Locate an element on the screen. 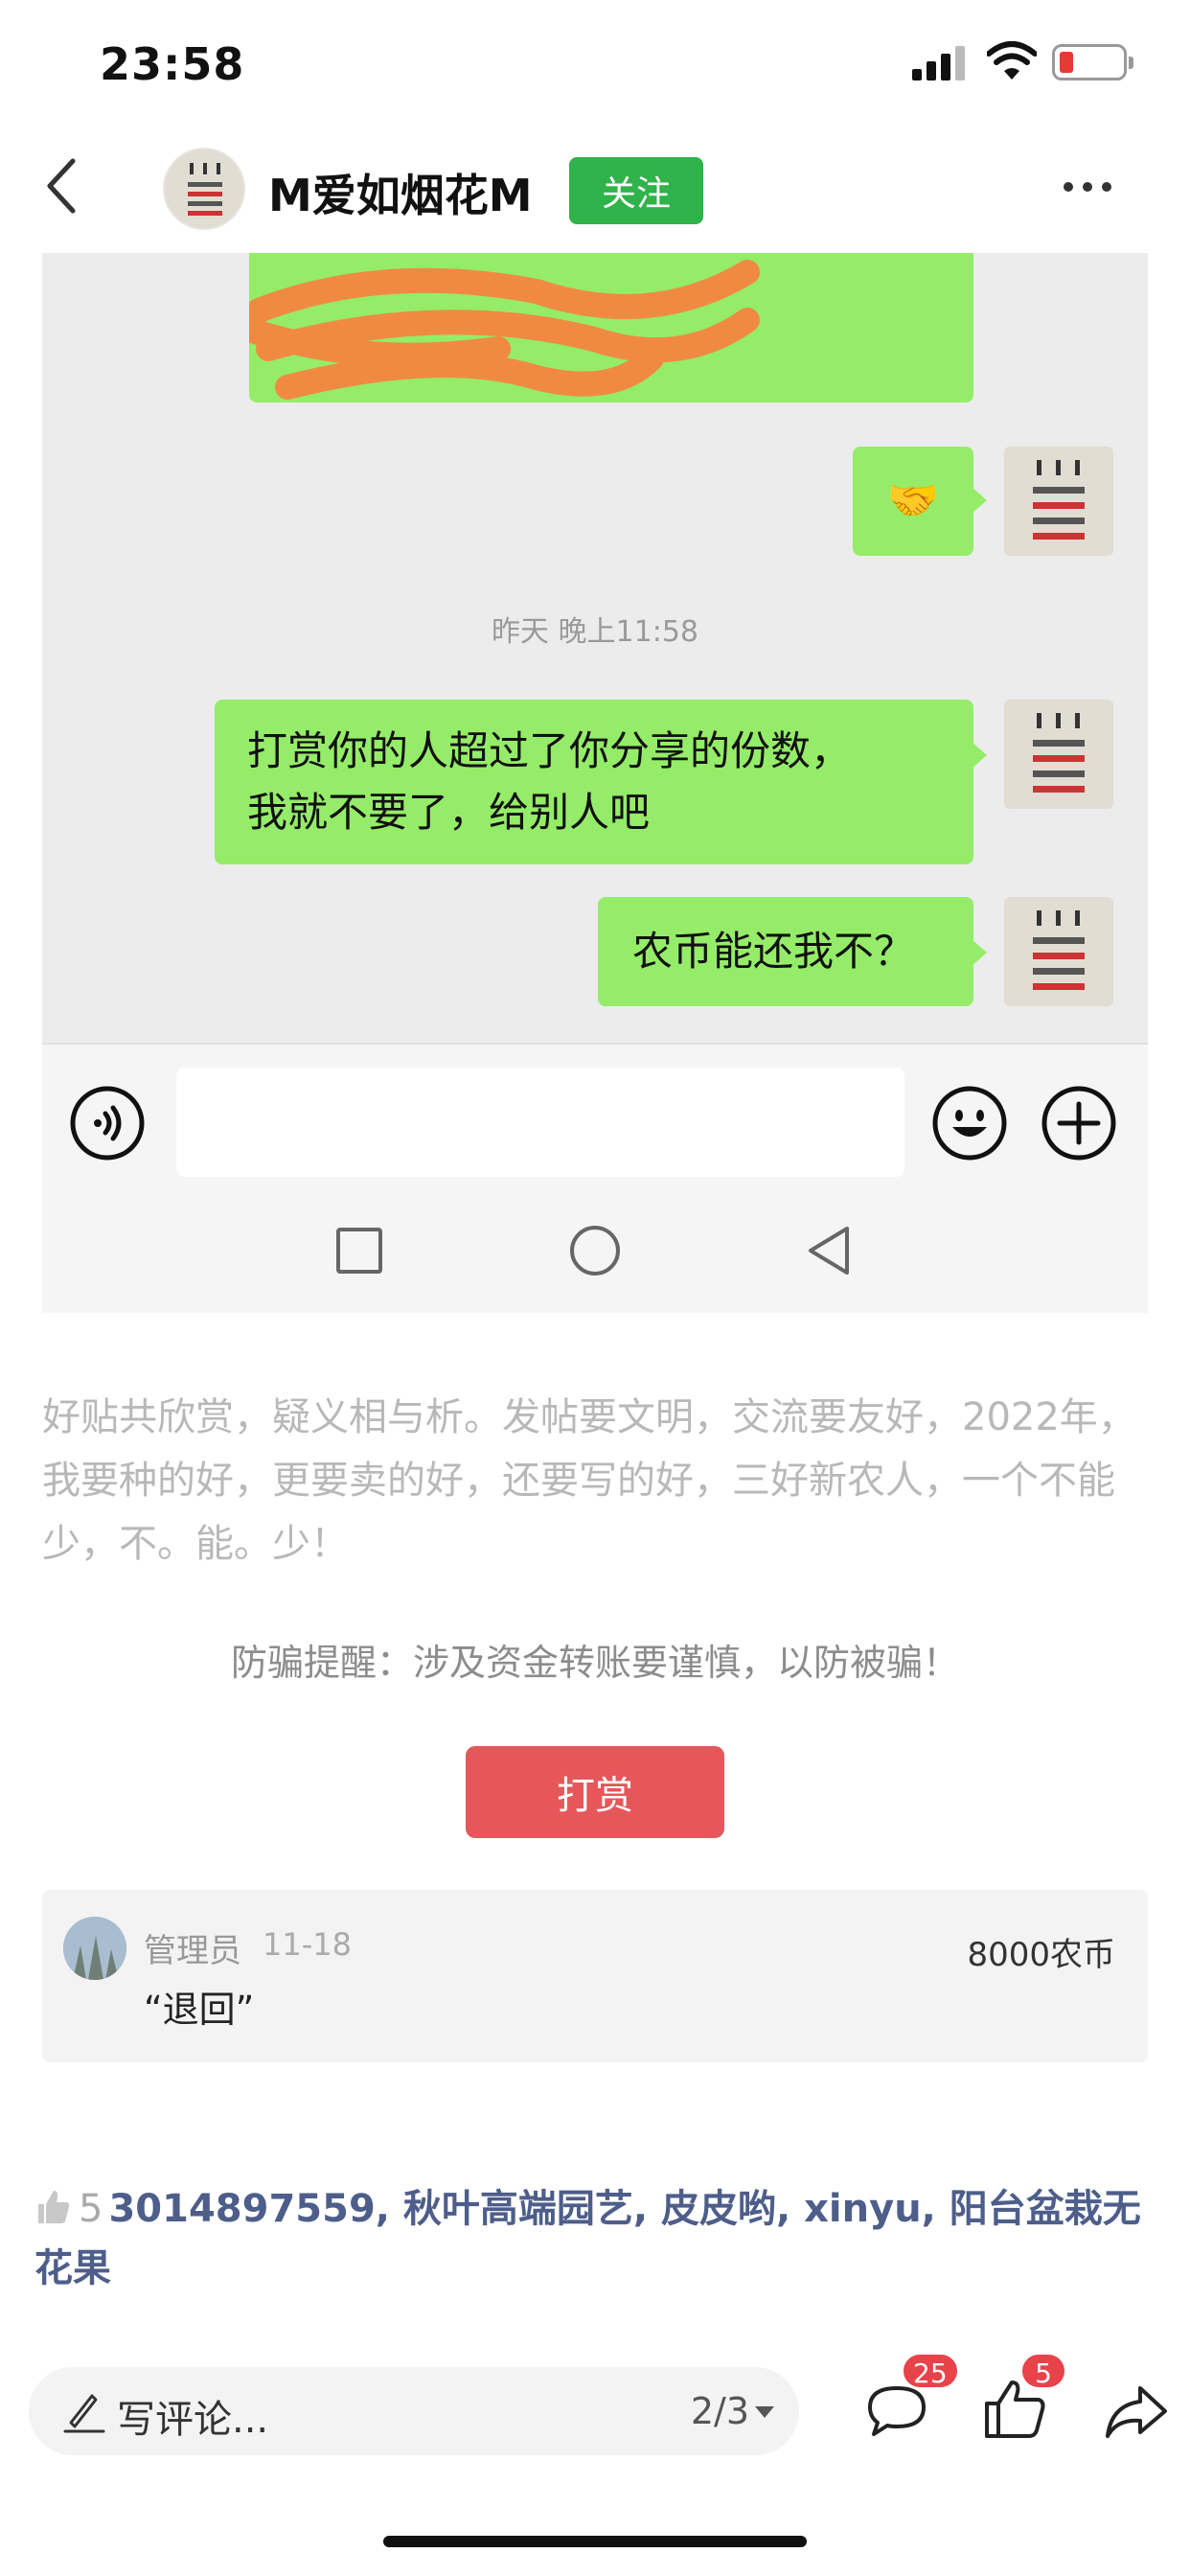 This screenshot has width=1190, height=2576. likes-list: 5 3014897559, 秋叶高端园艺, 皮皮哟, xinyu, 阳台盆栽无花果 is located at coordinates (595, 2238).